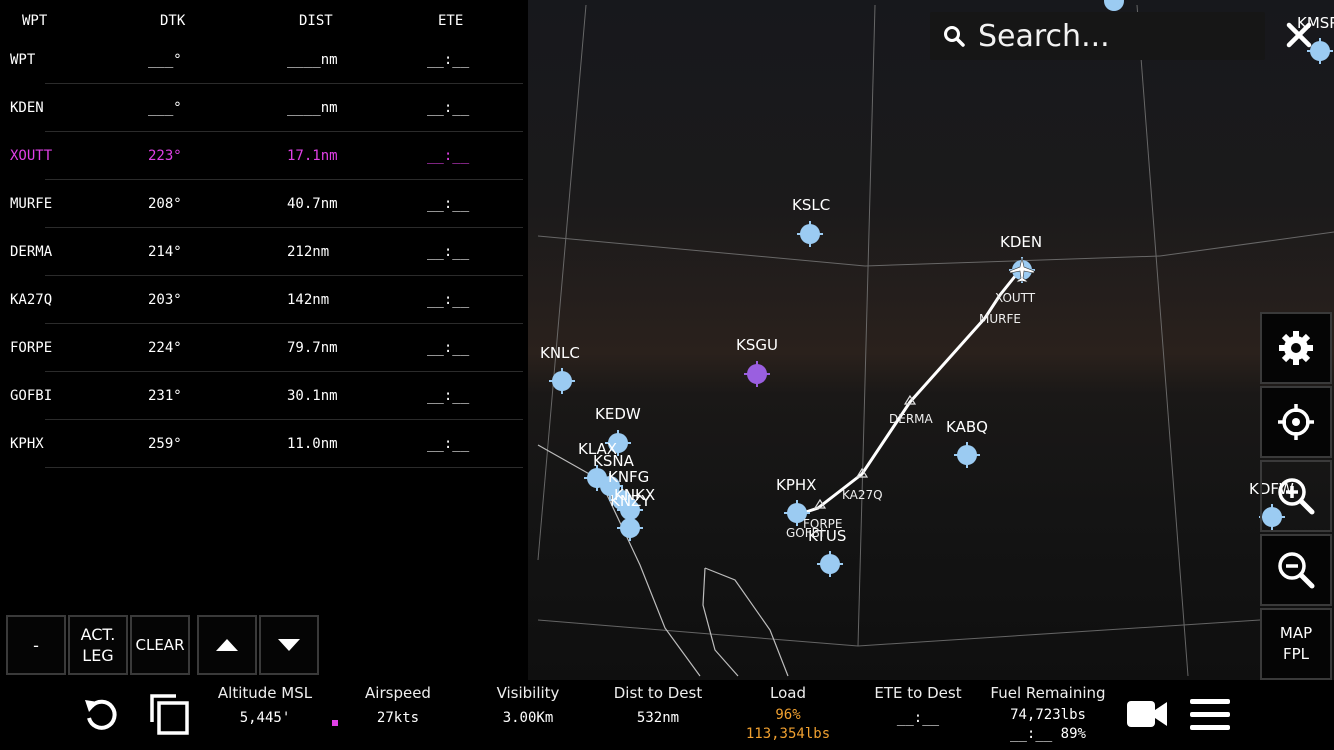 This screenshot has height=750, width=1334. Describe the element at coordinates (562, 381) in the screenshot. I see `airport-marker-knlc` at that location.